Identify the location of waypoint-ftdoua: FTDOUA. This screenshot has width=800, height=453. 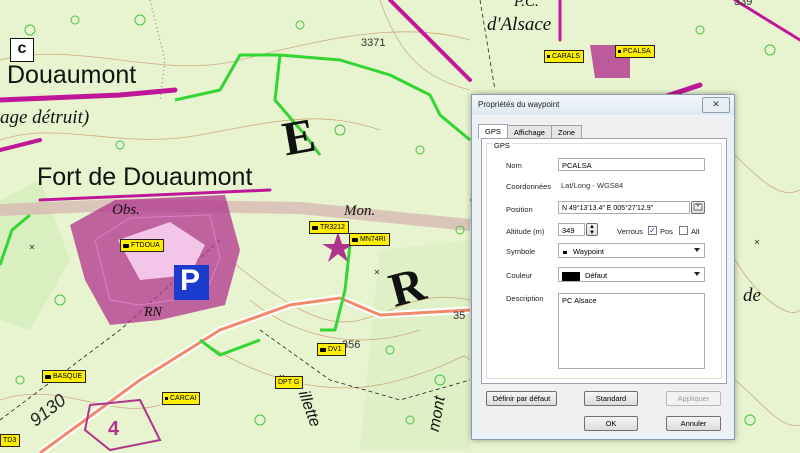
(142, 245).